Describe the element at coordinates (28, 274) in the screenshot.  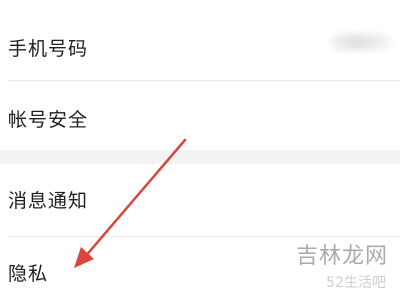
I see `privacy-label: 隐私` at that location.